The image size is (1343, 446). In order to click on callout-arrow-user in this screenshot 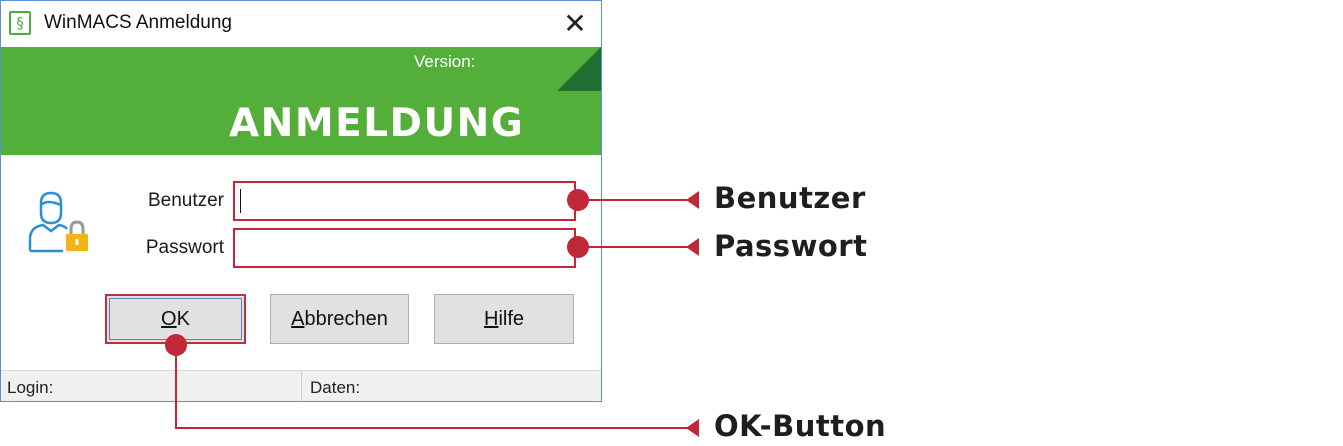, I will do `click(692, 200)`.